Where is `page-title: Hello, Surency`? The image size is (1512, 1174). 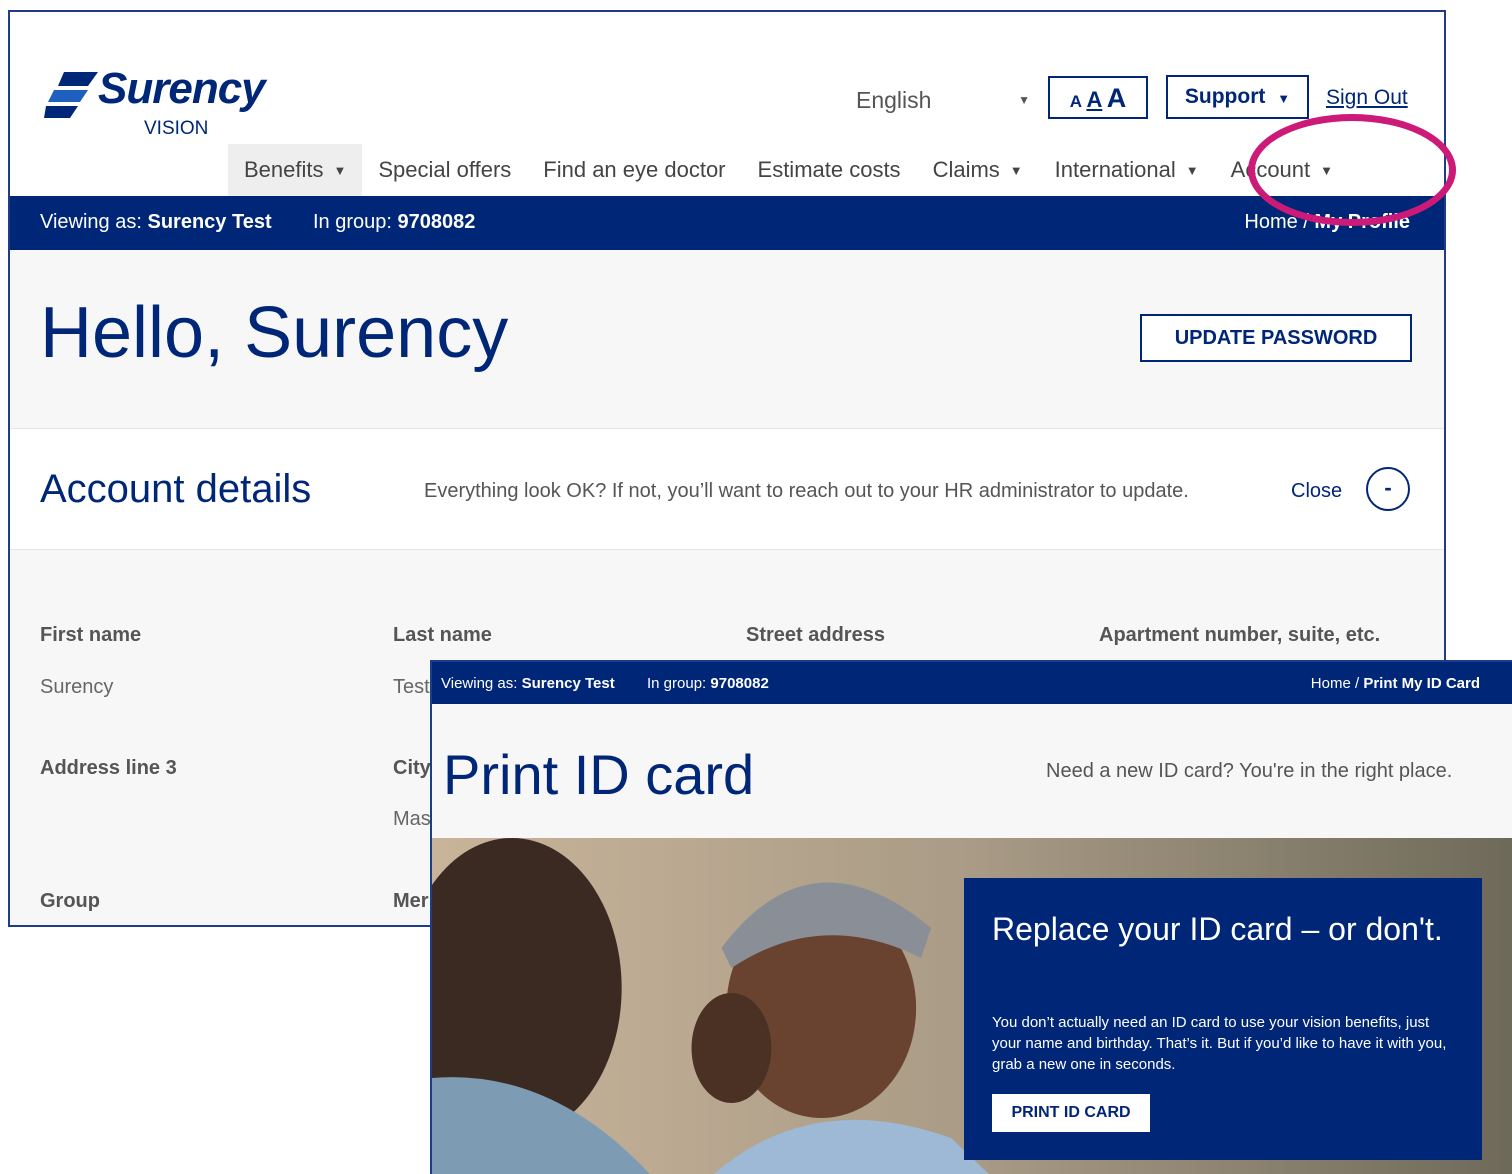 page-title: Hello, Surency is located at coordinates (274, 333).